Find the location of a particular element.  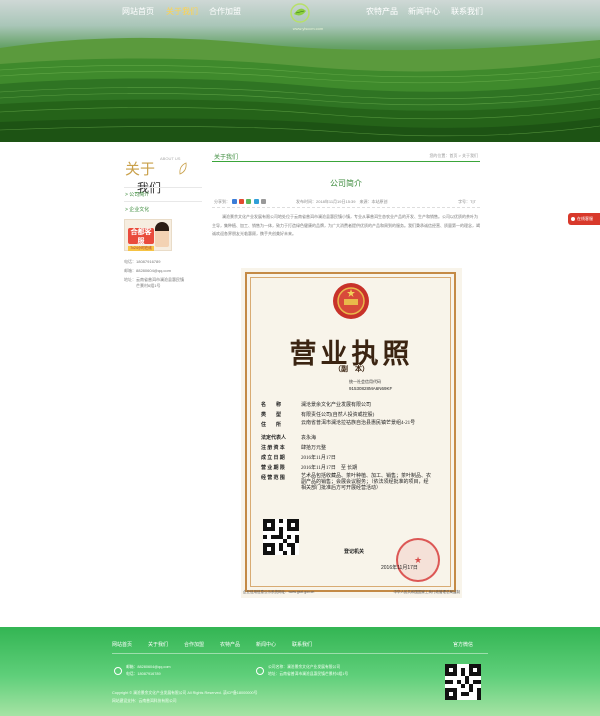

chat-icon is located at coordinates (573, 218).